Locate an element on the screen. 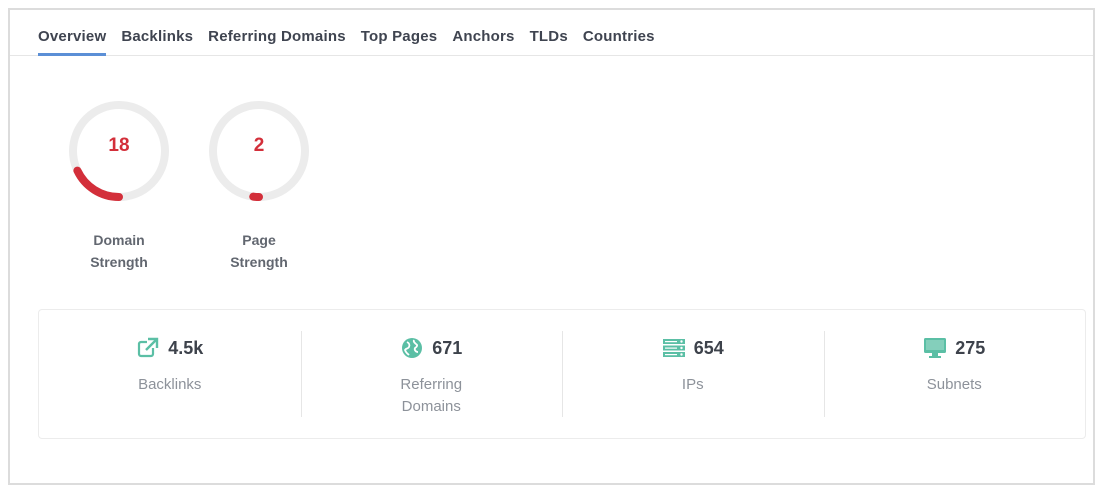 The width and height of the screenshot is (1103, 493). page-strength-label-line1: Page is located at coordinates (259, 240).